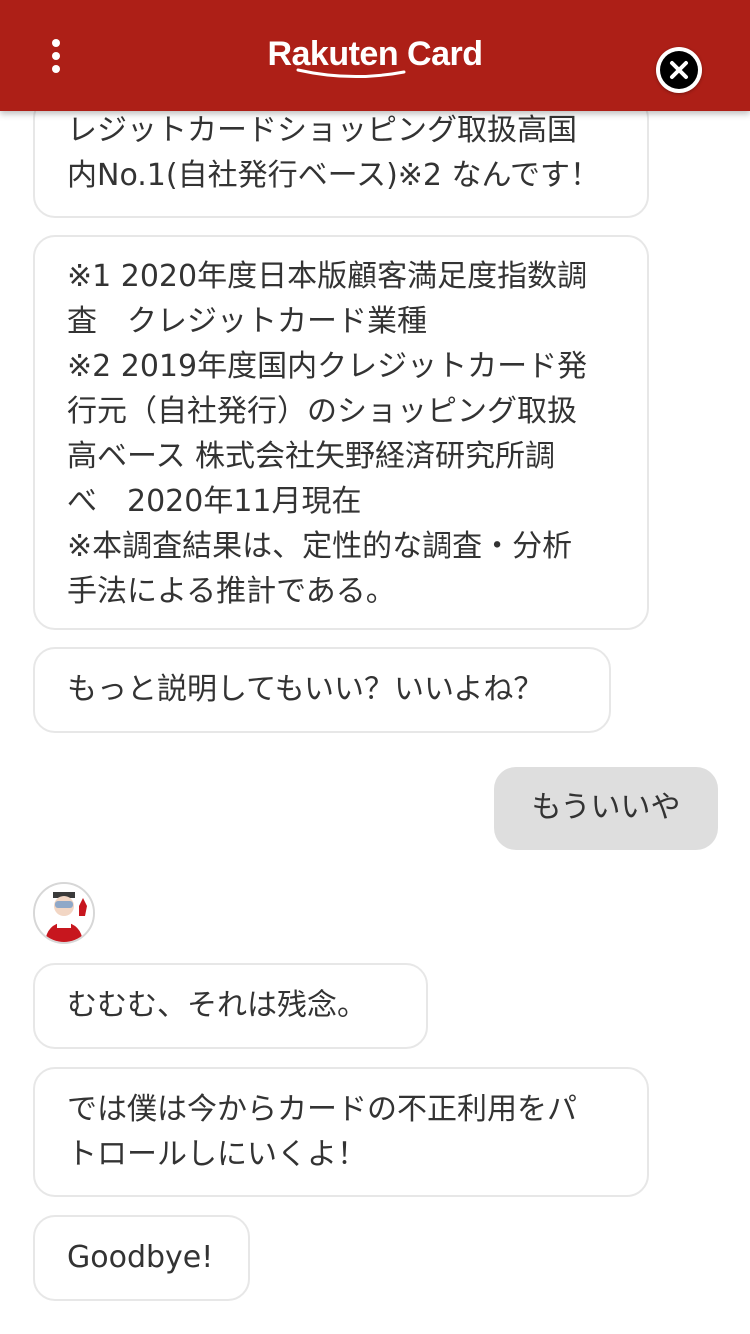 This screenshot has width=750, height=1334. What do you see at coordinates (64, 913) in the screenshot?
I see `bot-avatar-icon` at bounding box center [64, 913].